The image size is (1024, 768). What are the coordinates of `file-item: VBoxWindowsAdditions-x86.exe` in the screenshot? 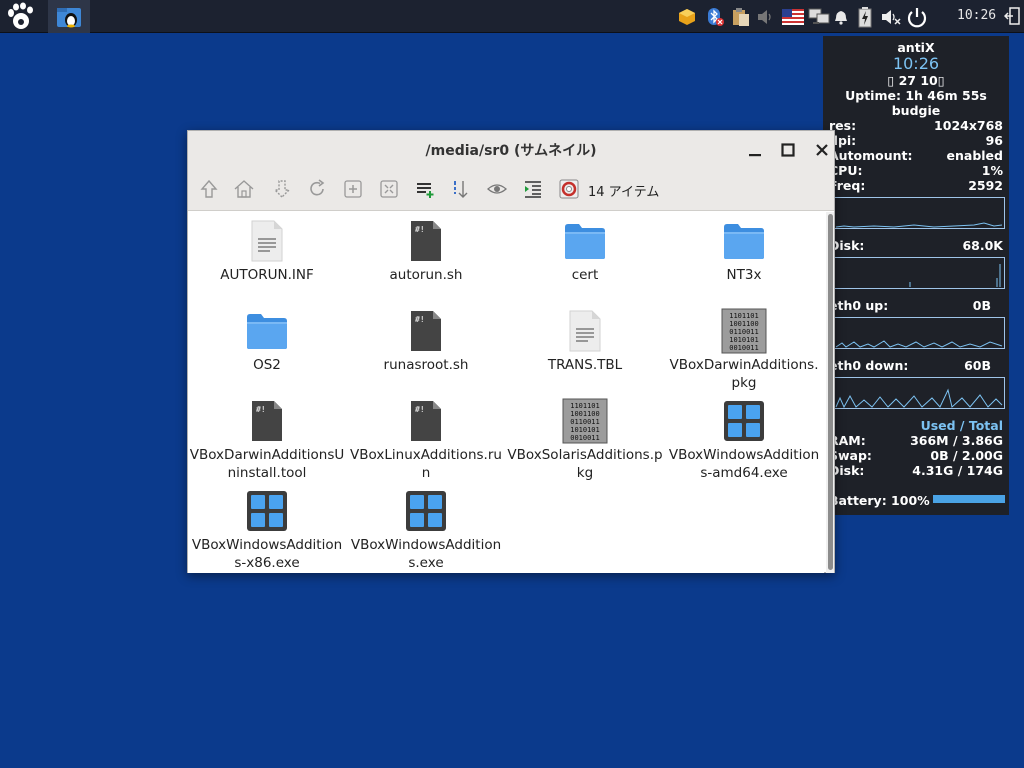 It's located at (267, 527).